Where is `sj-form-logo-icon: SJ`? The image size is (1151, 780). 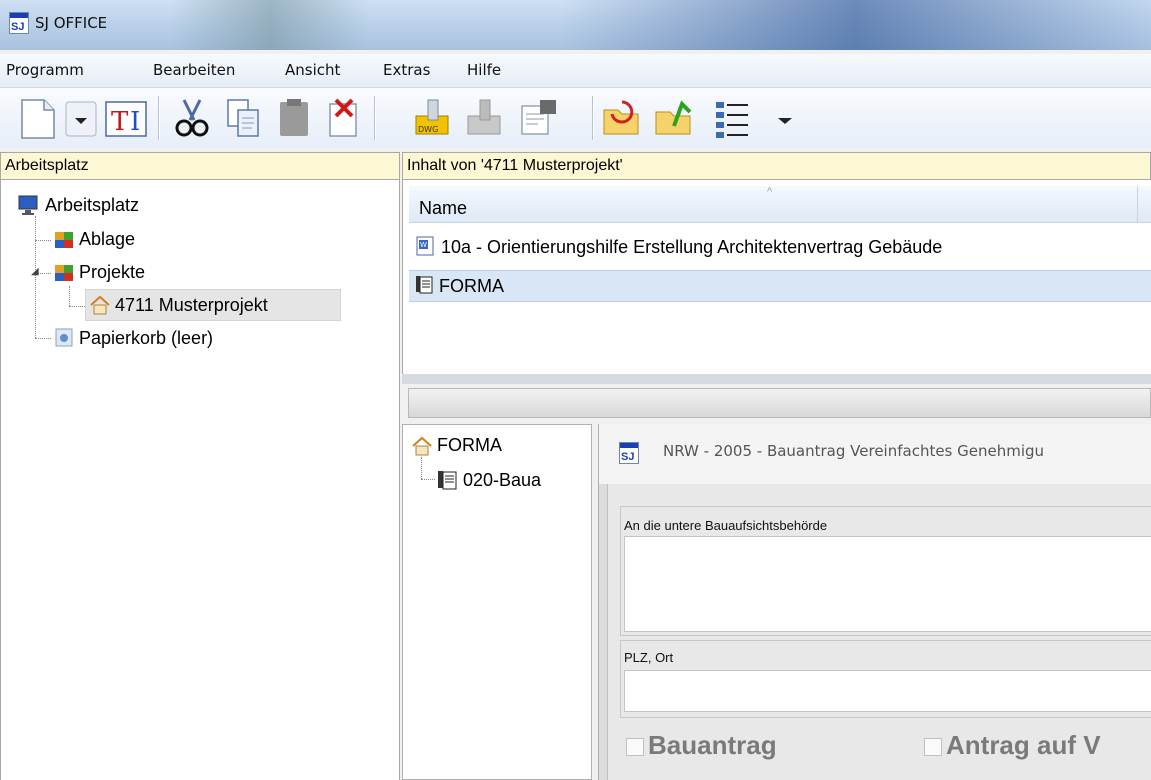 sj-form-logo-icon: SJ is located at coordinates (629, 453).